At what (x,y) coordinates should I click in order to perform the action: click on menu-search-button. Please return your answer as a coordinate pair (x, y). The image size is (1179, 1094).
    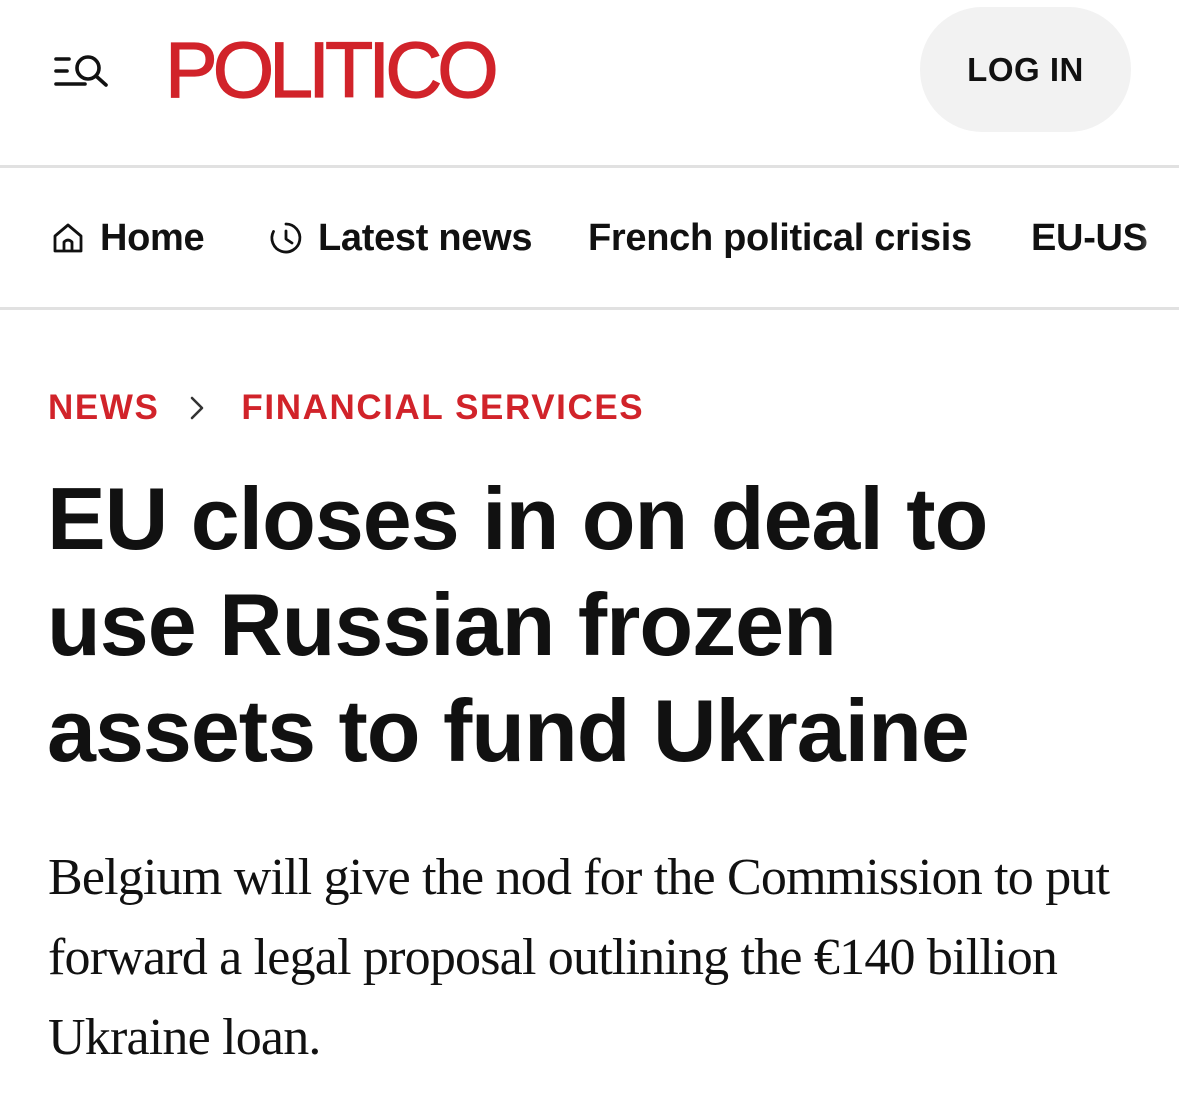
    Looking at the image, I should click on (82, 69).